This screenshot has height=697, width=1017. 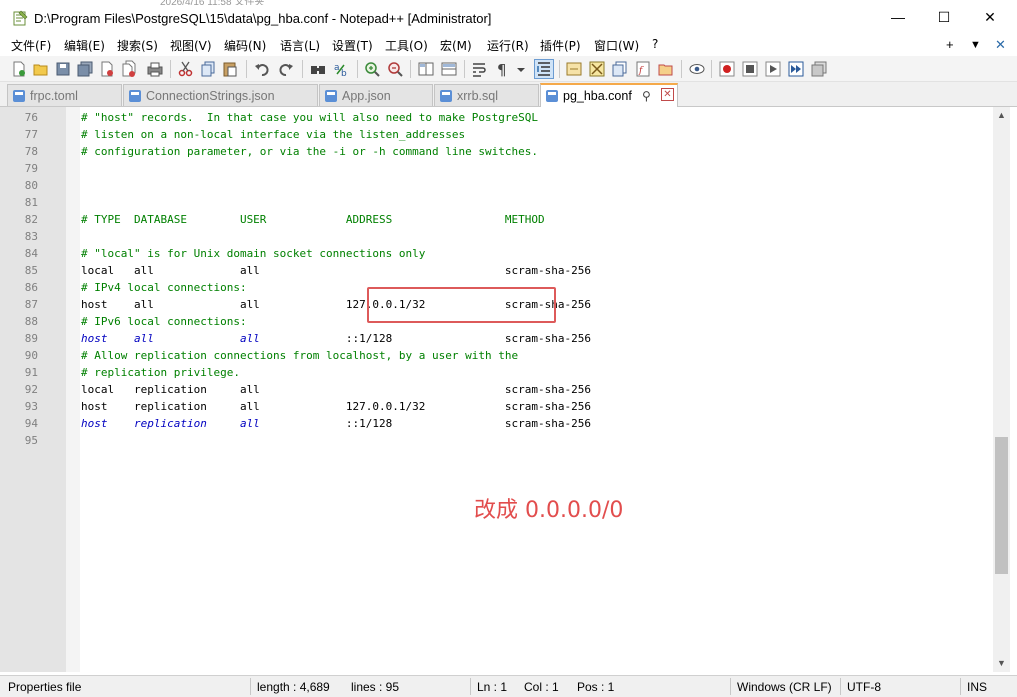 I want to click on status-separator, so click(x=960, y=686).